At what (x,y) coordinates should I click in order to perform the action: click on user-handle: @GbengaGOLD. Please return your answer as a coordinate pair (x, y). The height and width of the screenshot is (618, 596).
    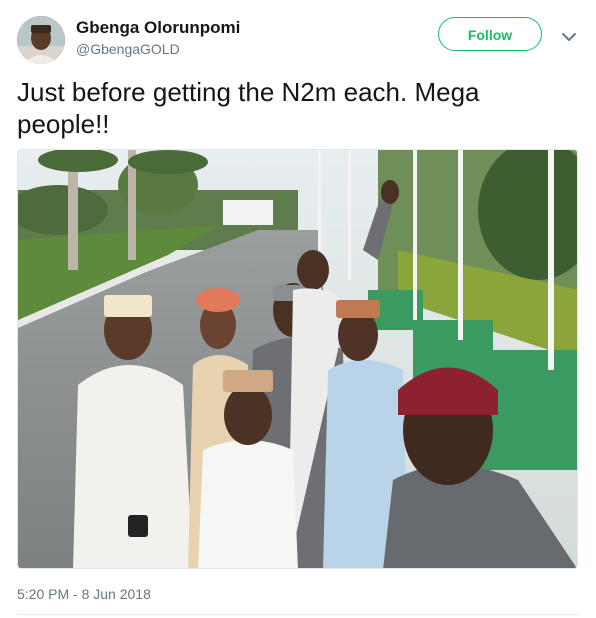
    Looking at the image, I should click on (128, 49).